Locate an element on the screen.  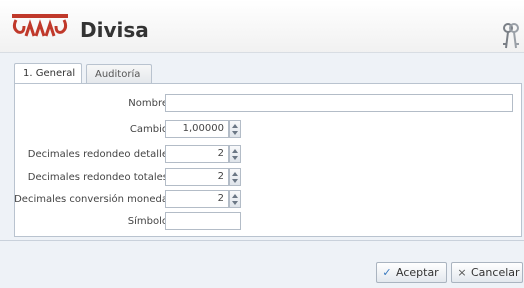
window-title: Divisa is located at coordinates (114, 30).